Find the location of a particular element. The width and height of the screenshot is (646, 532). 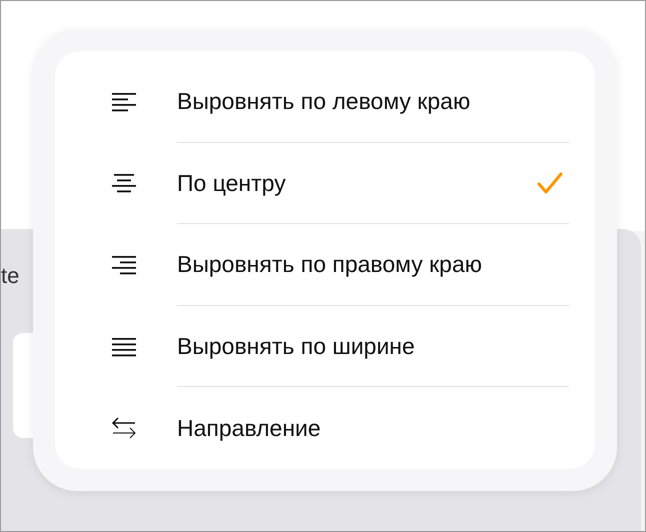

menu-item: Выровнять по ширине is located at coordinates (329, 347).